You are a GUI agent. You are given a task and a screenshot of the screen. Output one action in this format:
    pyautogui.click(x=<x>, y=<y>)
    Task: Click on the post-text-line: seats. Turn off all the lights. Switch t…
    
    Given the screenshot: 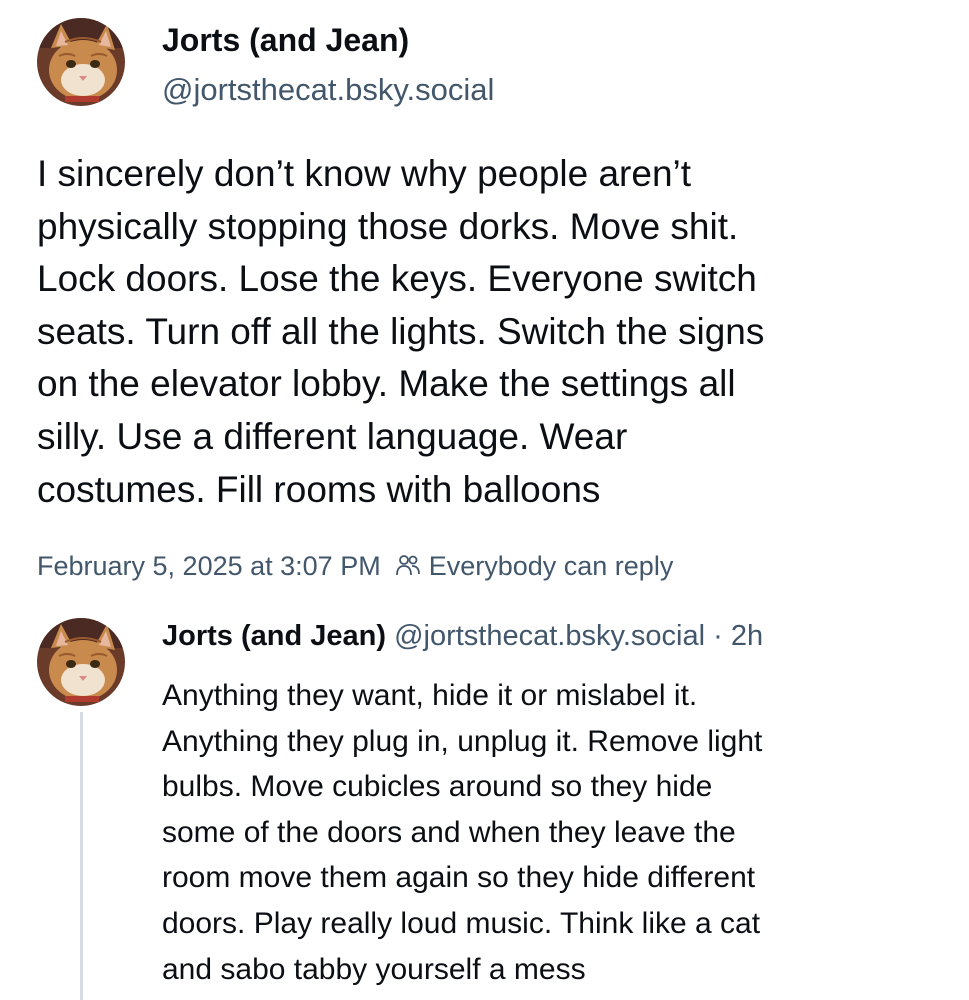 What is the action you would take?
    pyautogui.click(x=401, y=331)
    